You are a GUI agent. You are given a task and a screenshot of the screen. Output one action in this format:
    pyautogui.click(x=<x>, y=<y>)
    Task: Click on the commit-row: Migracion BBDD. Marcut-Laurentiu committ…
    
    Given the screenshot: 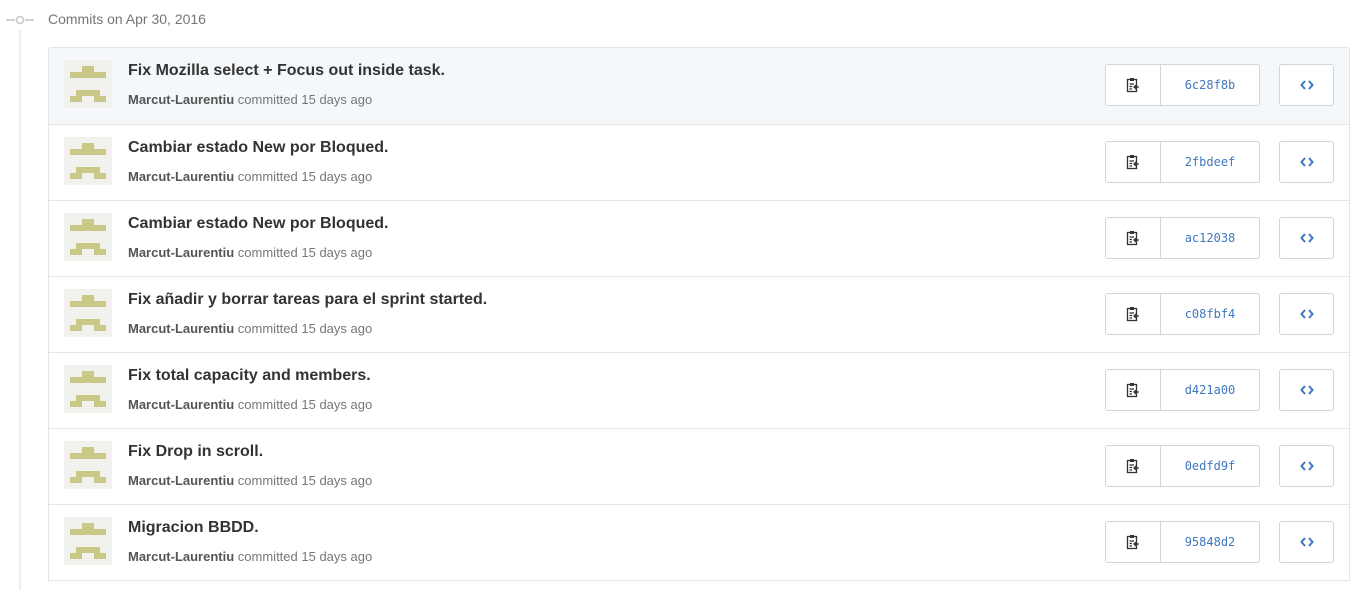 What is the action you would take?
    pyautogui.click(x=699, y=543)
    